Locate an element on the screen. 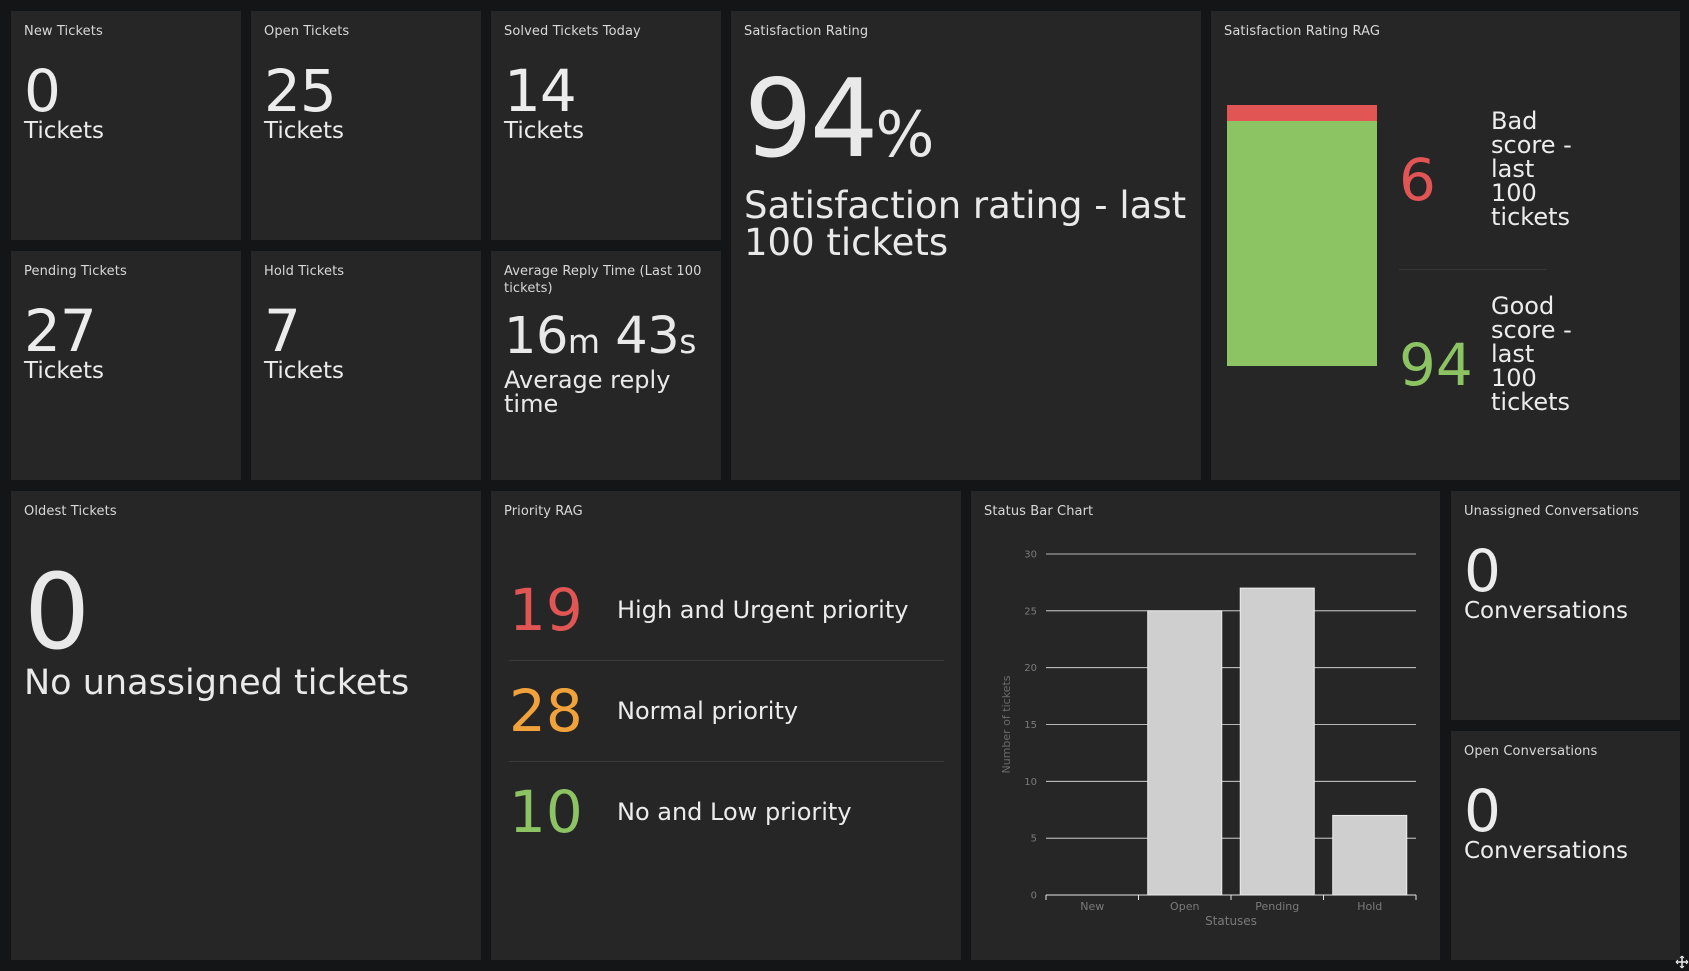  open-tickets-tile: Open Tickets 25 Tickets is located at coordinates (366, 125).